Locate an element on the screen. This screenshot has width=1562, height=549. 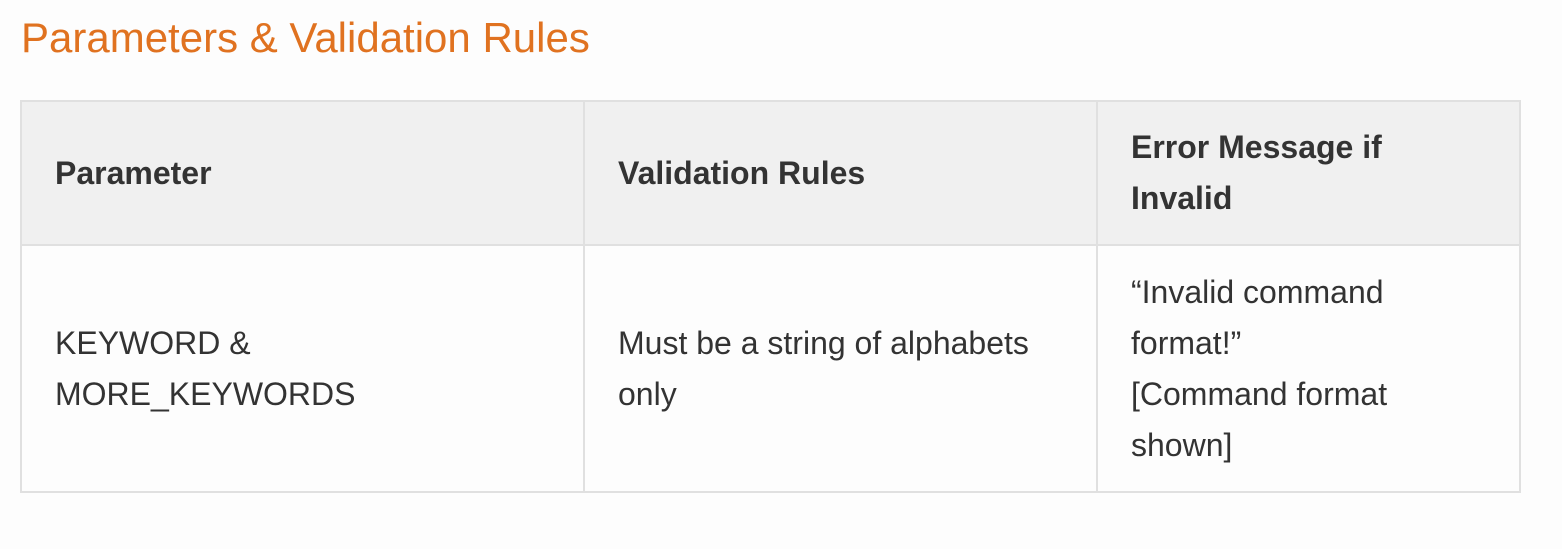
error-text-line4: shown] is located at coordinates (1182, 444).